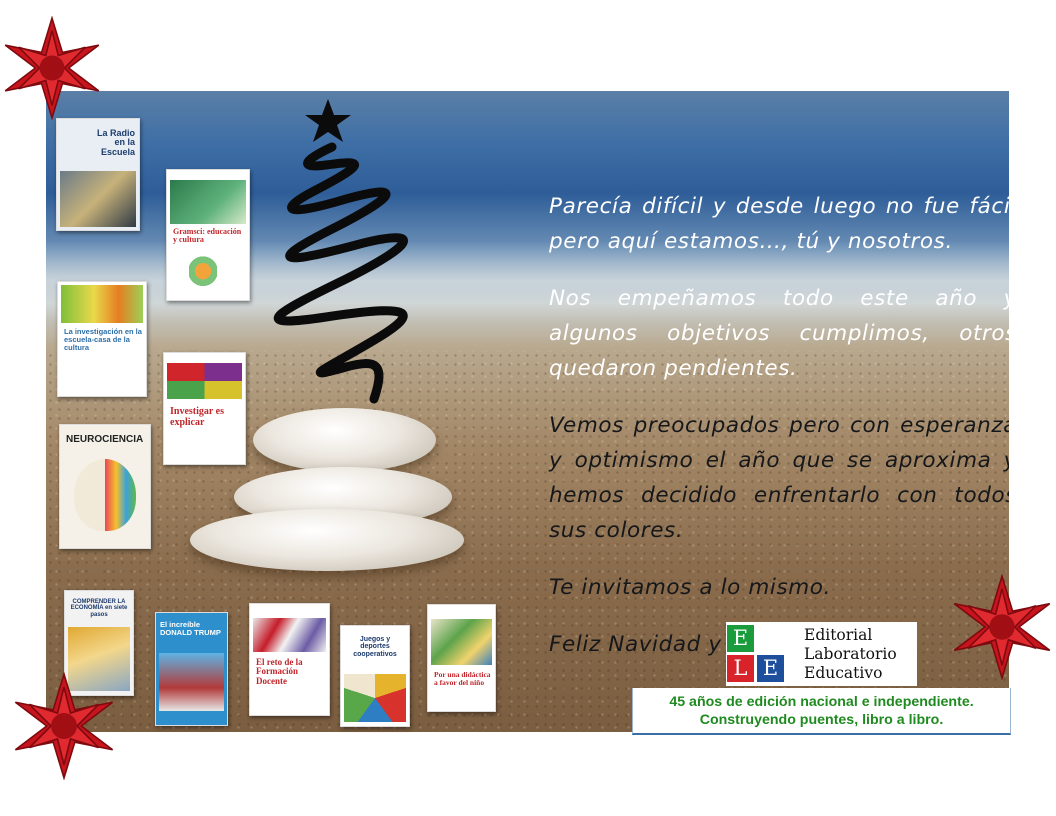 Image resolution: width=1056 pixels, height=816 pixels. What do you see at coordinates (340, 251) in the screenshot?
I see `christmas-tree-icon` at bounding box center [340, 251].